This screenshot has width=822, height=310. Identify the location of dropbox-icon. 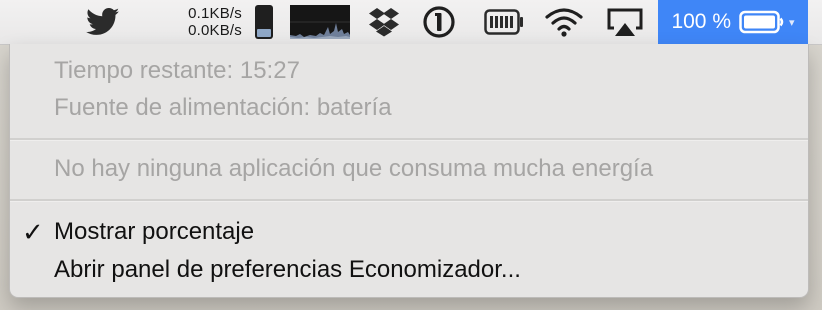
(384, 22).